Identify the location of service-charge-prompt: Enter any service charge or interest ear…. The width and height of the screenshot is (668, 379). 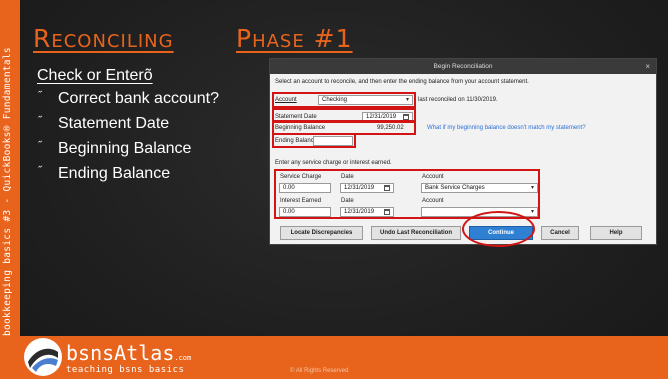
(333, 163).